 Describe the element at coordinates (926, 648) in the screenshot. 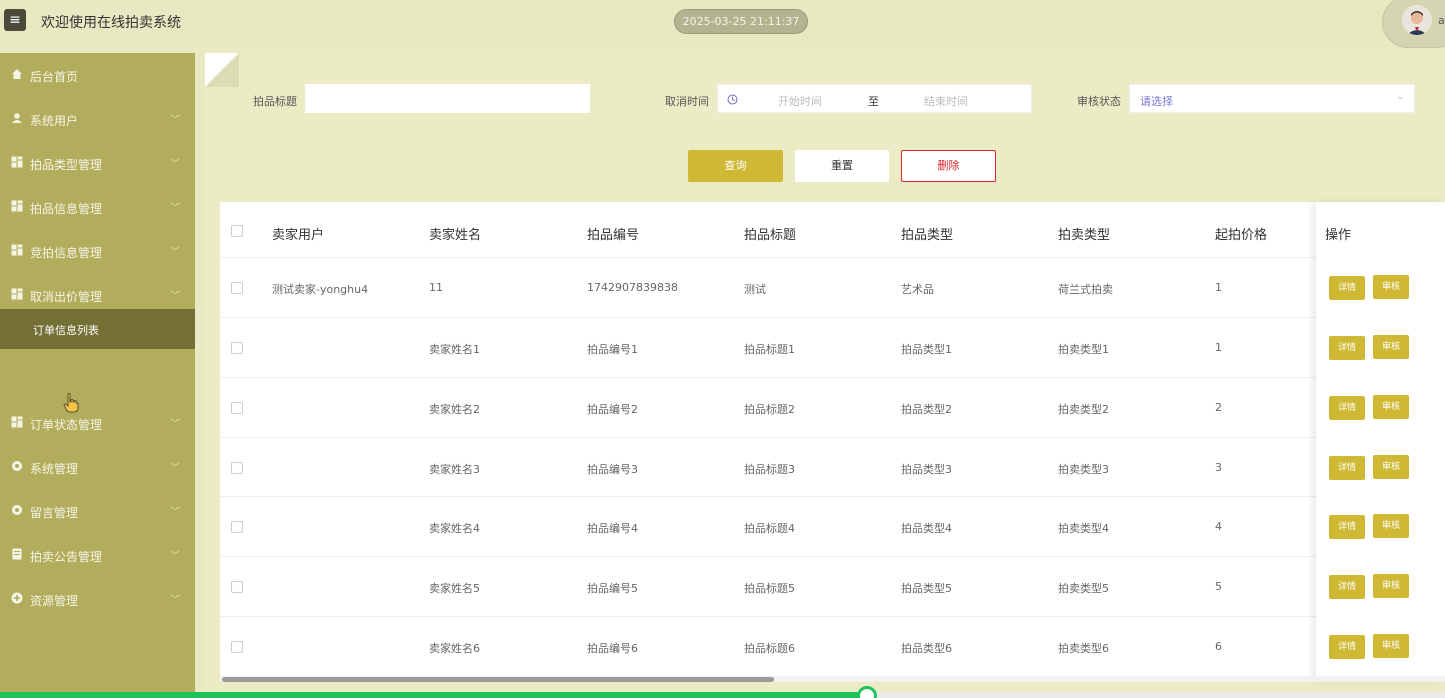

I see `table-cell: 拍品类型6` at that location.